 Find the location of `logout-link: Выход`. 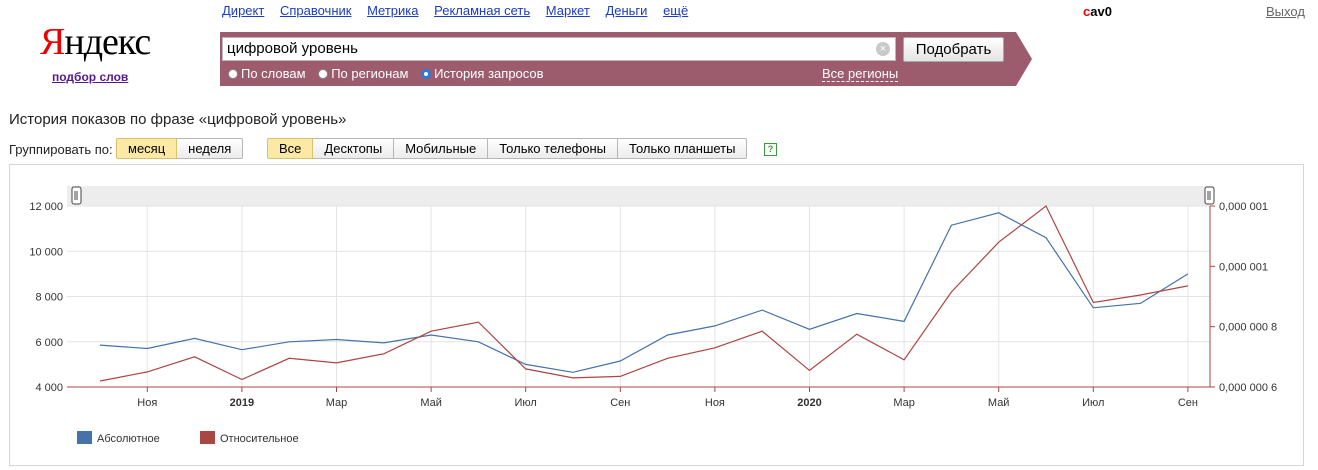

logout-link: Выход is located at coordinates (1285, 11).